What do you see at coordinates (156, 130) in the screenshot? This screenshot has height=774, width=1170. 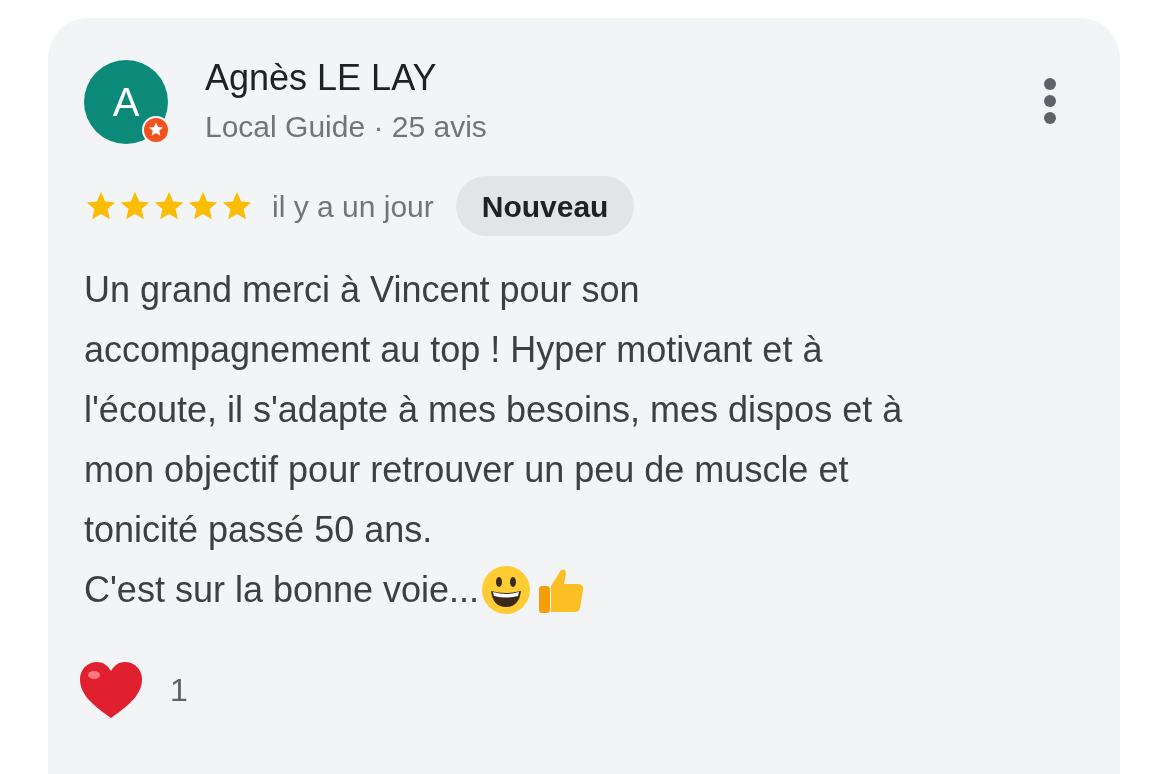 I see `local-guide-badge-icon` at bounding box center [156, 130].